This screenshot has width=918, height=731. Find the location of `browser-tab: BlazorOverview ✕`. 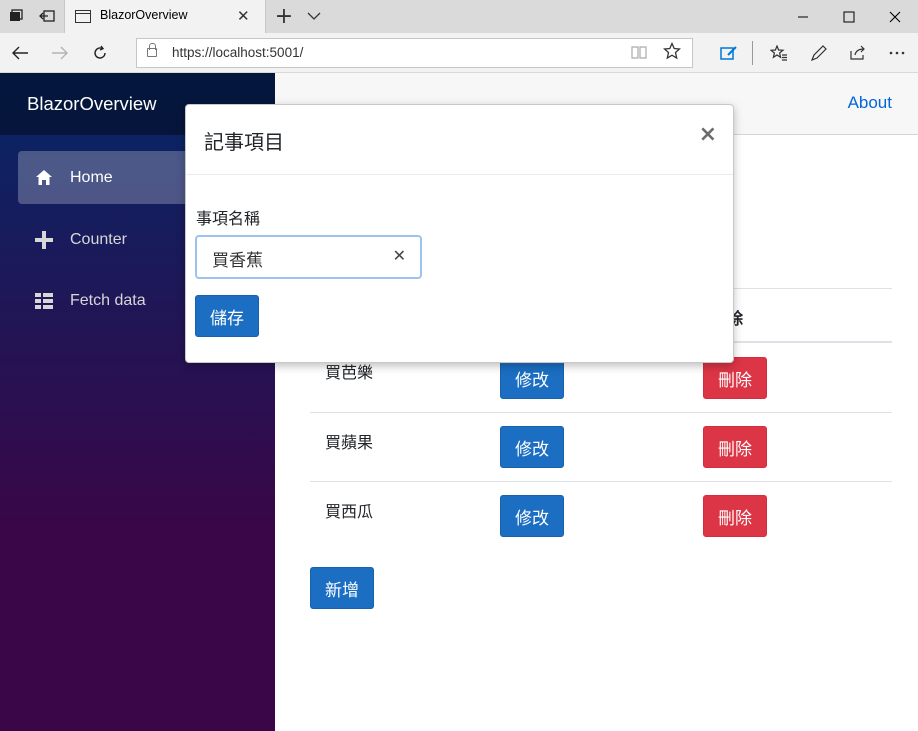

browser-tab: BlazorOverview ✕ is located at coordinates (165, 16).